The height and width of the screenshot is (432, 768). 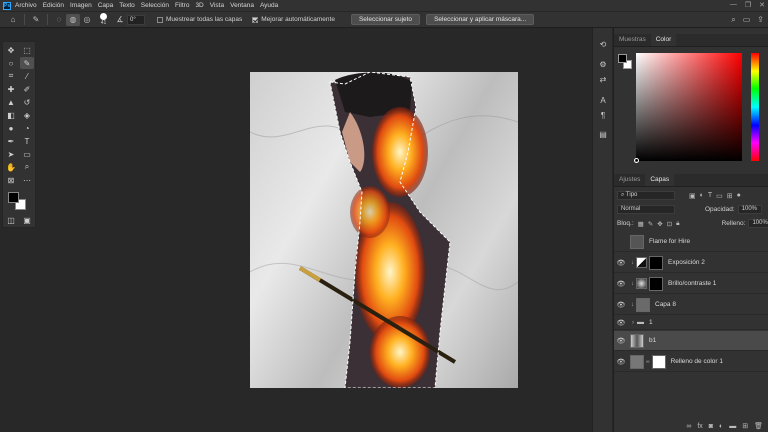 I want to click on quick-selection-preset-icon: ✎, so click(x=36, y=20).